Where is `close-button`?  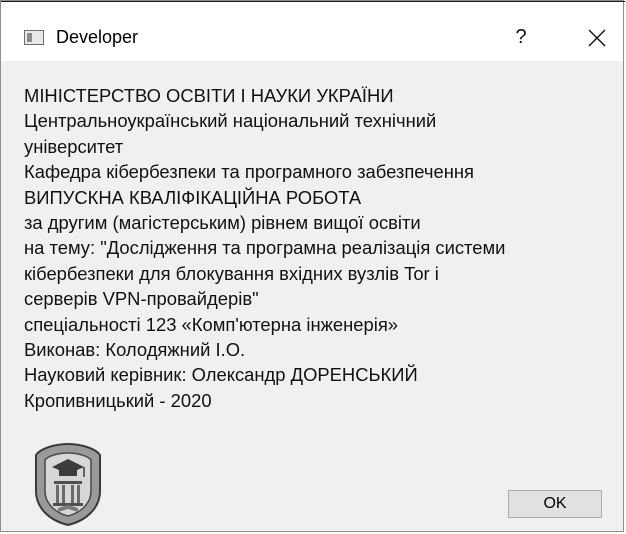
close-button is located at coordinates (597, 37).